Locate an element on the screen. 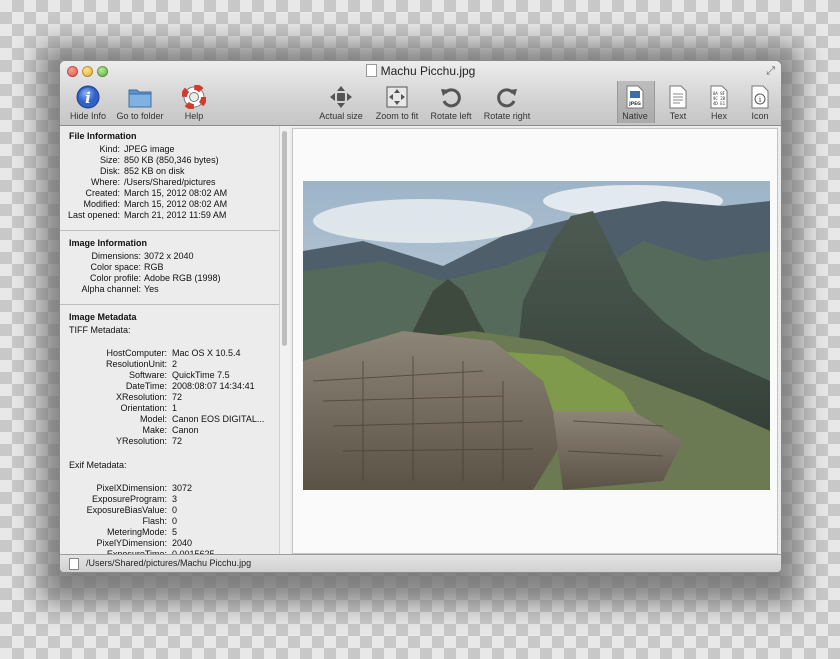 This screenshot has width=840, height=659. info-key: Where: is located at coordinates (105, 182).